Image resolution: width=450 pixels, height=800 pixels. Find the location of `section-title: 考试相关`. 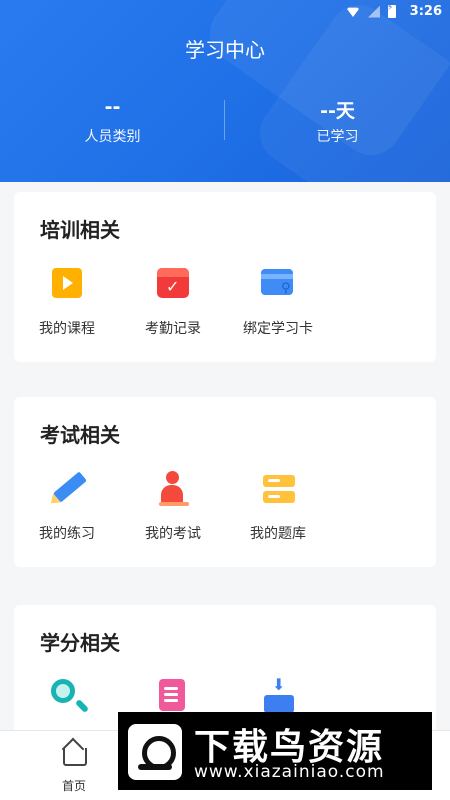

section-title: 考试相关 is located at coordinates (80, 435).